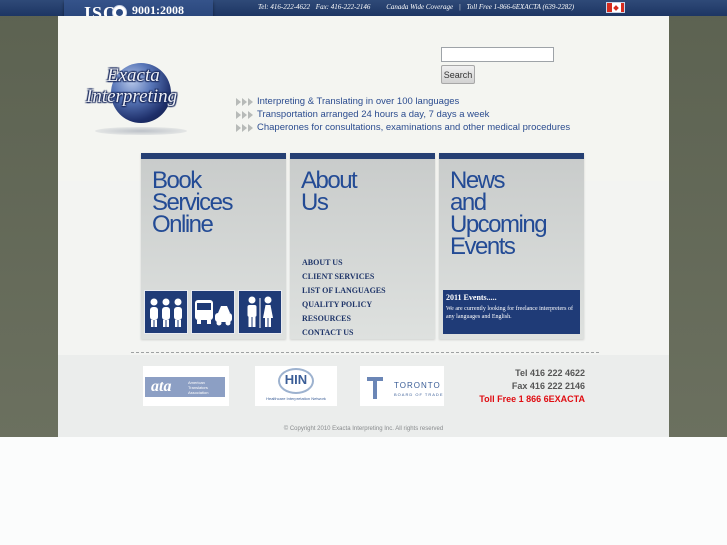 The image size is (727, 545). Describe the element at coordinates (141, 131) in the screenshot. I see `logo-shadow` at that location.